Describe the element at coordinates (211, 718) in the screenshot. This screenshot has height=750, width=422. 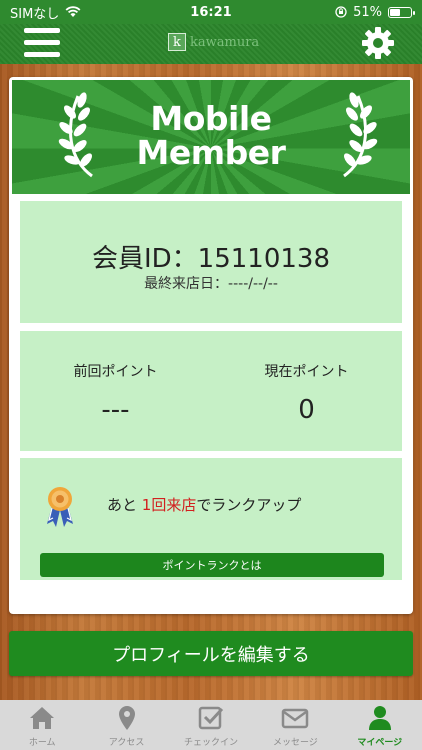
I see `checkin-icon` at that location.